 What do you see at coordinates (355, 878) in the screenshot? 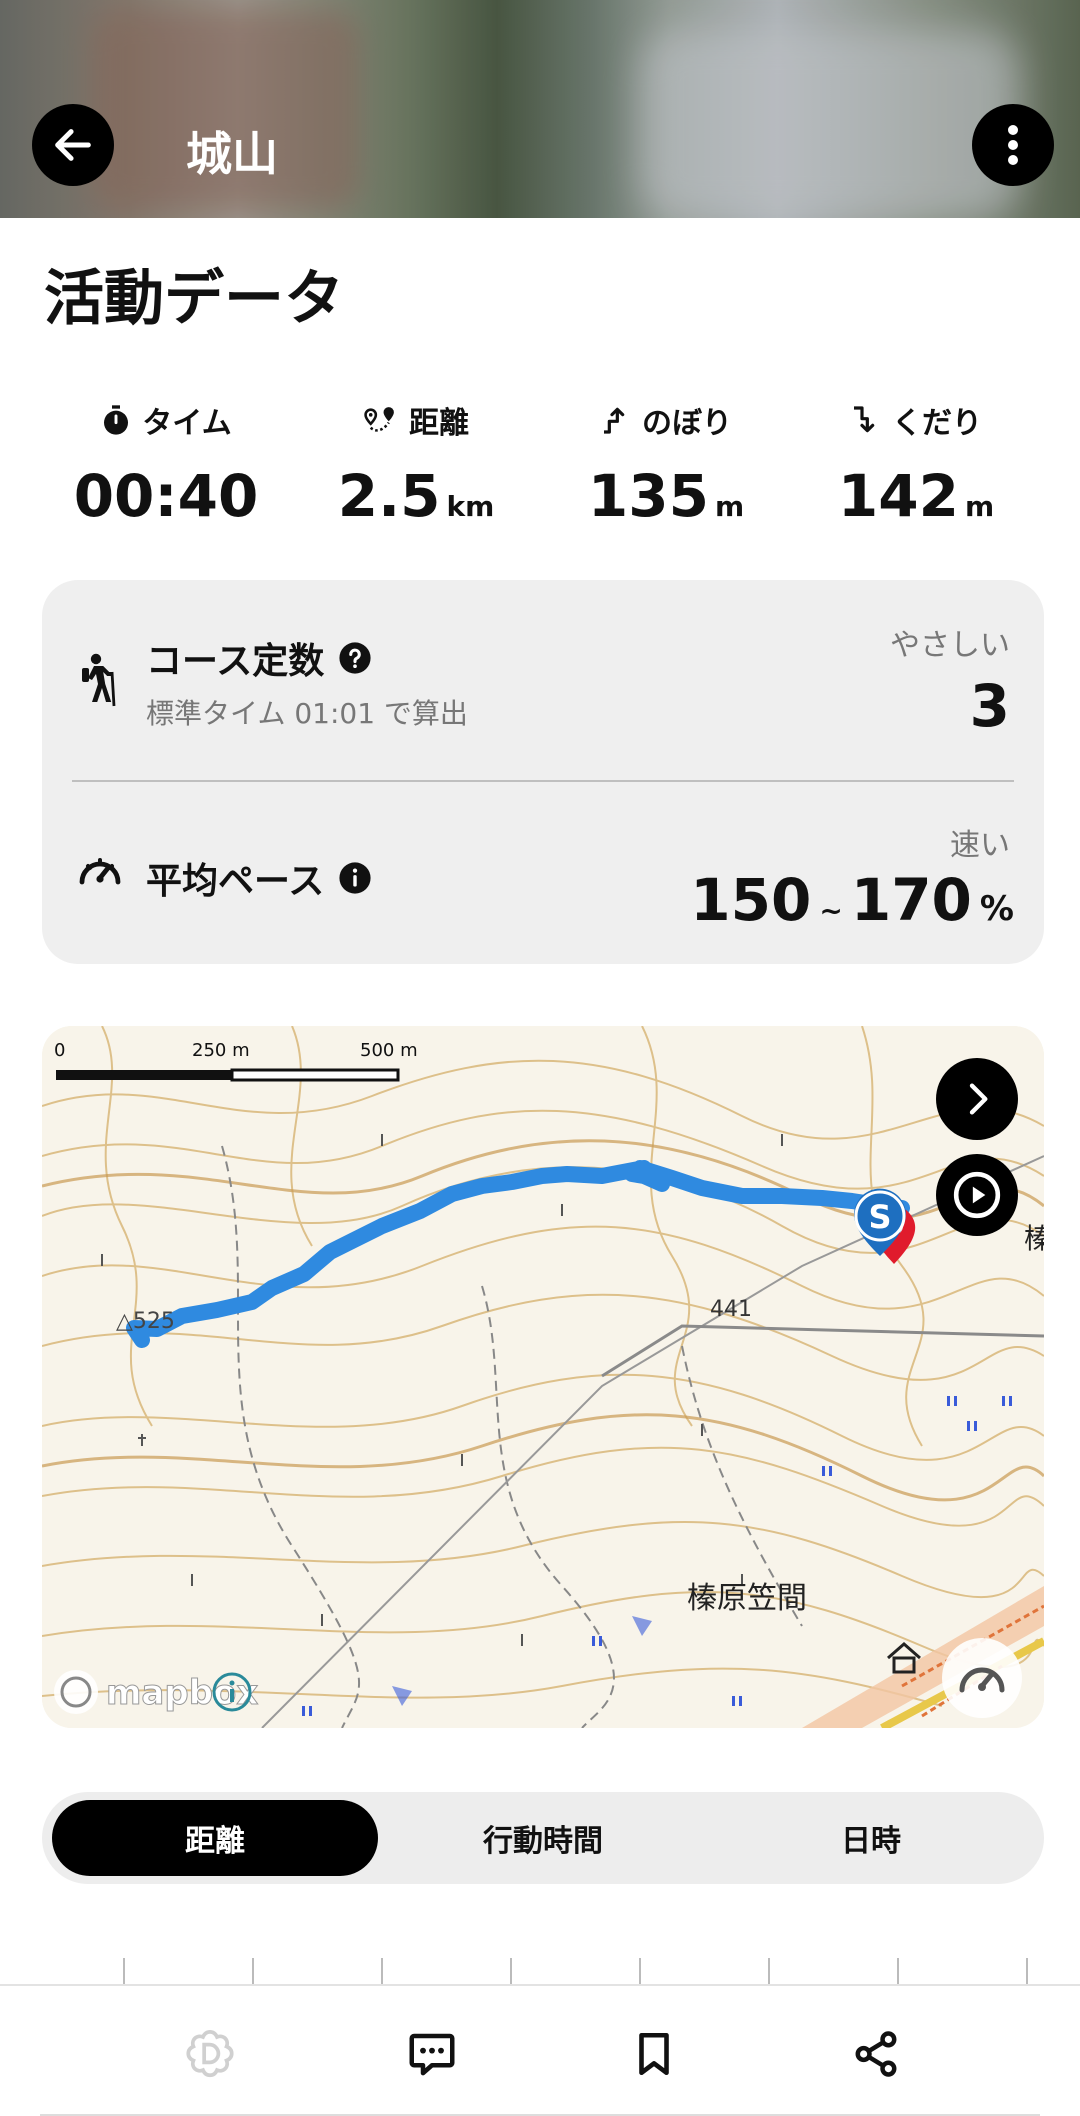
I see `info-icon` at bounding box center [355, 878].